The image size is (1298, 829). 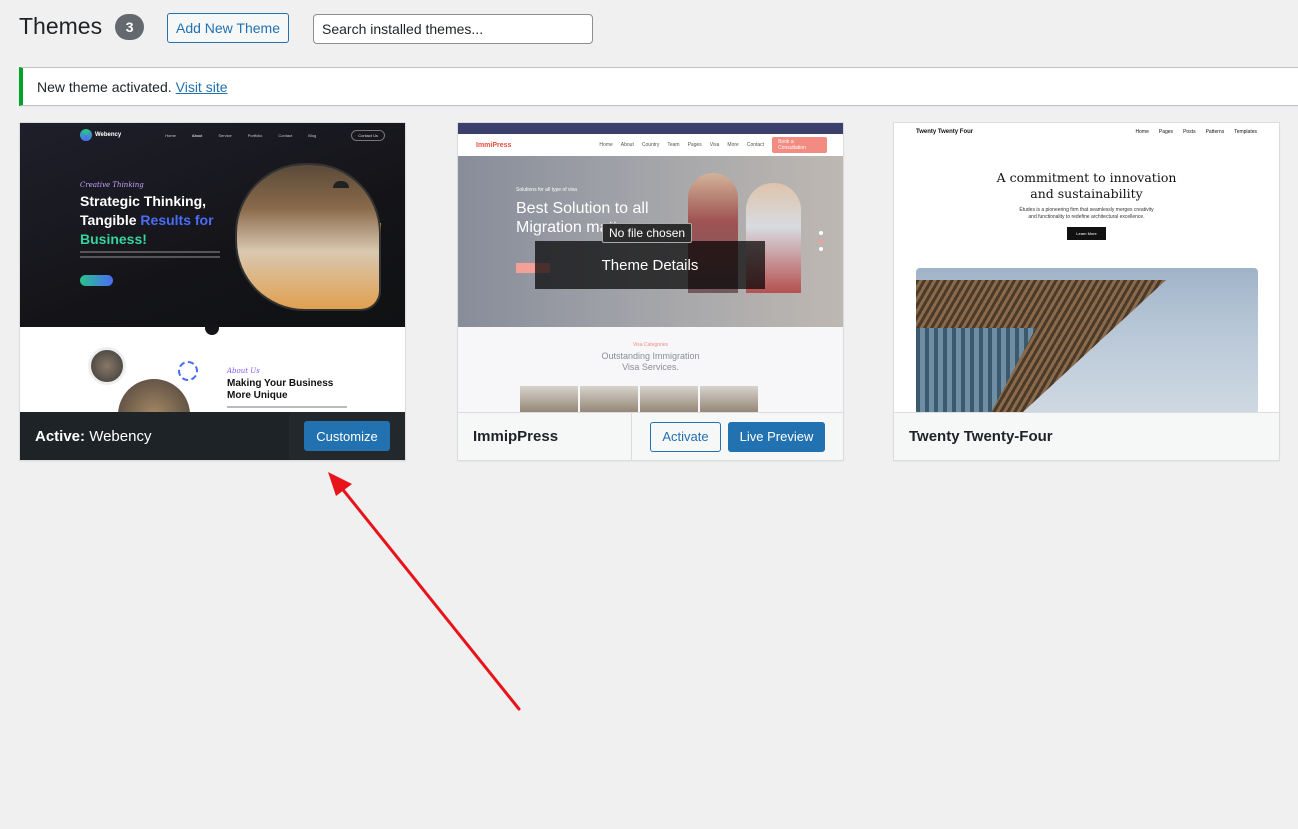 What do you see at coordinates (799, 145) in the screenshot?
I see `immipress-cta: Book a Consultation` at bounding box center [799, 145].